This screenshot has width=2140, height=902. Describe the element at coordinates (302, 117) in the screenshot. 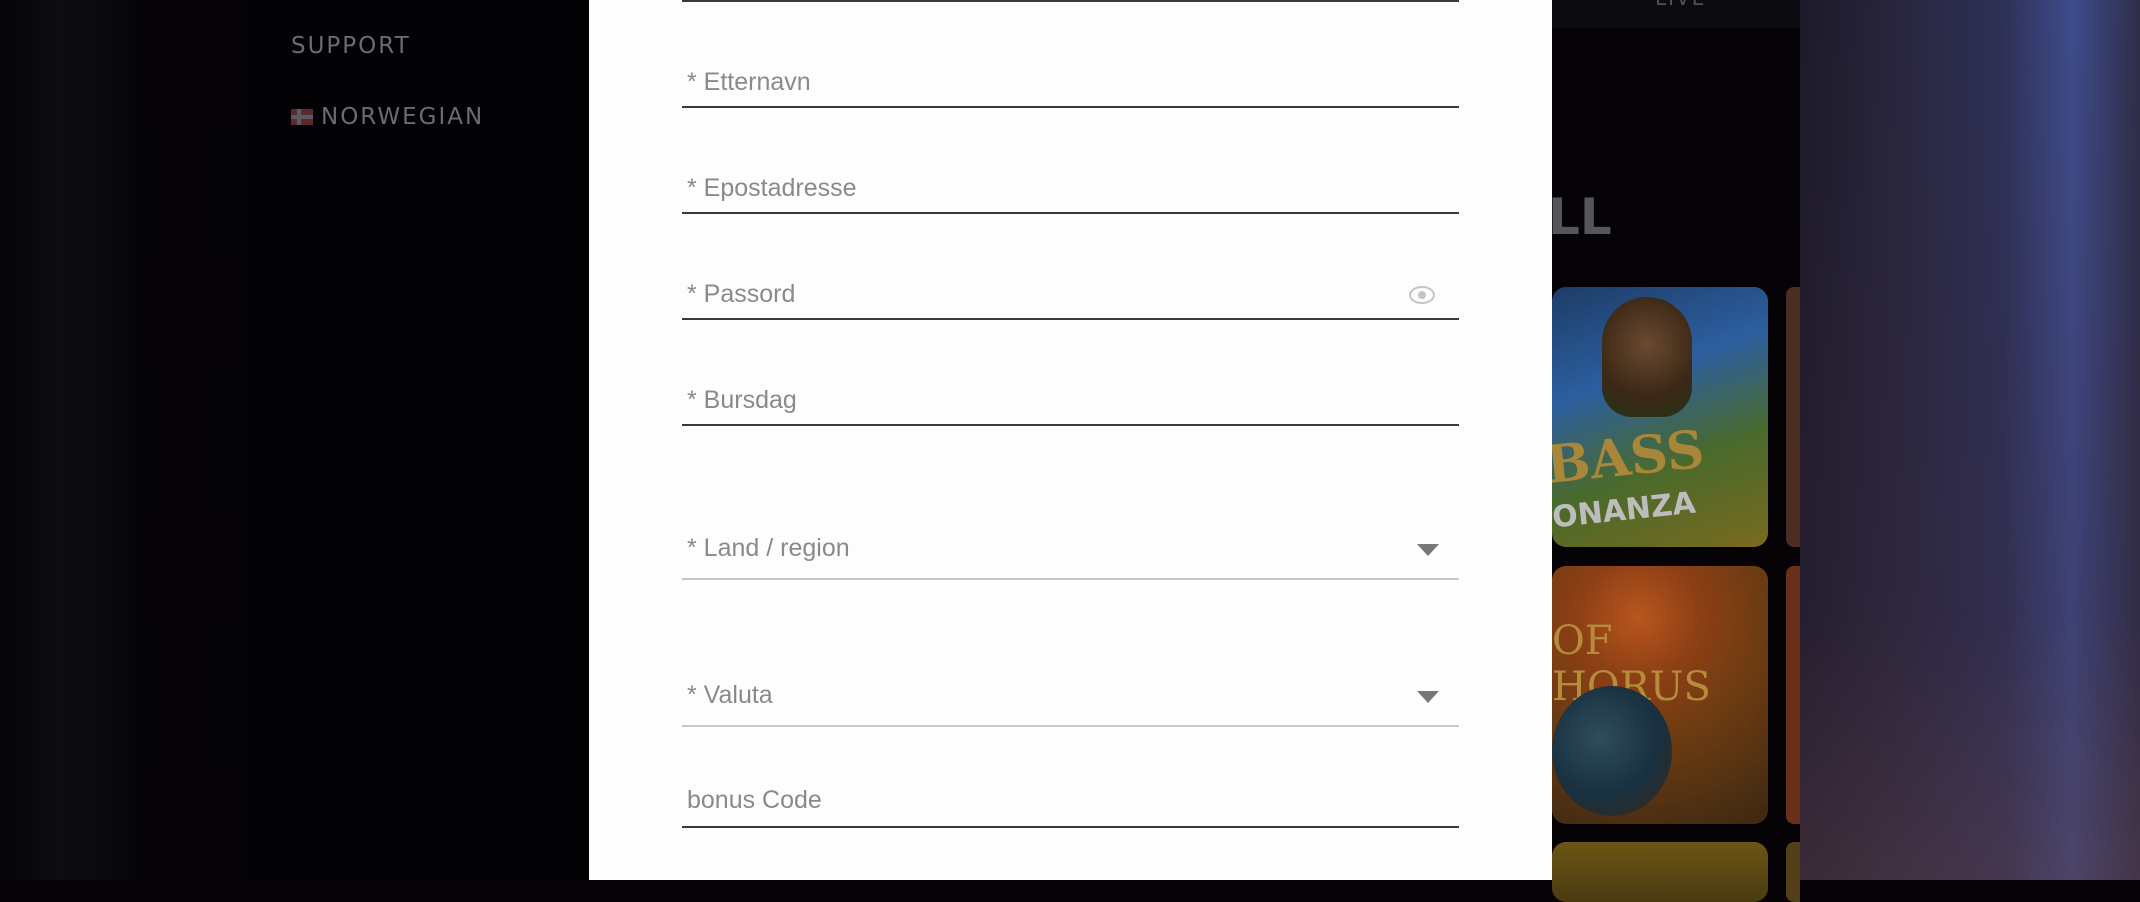

I see `norway-flag-icon` at that location.